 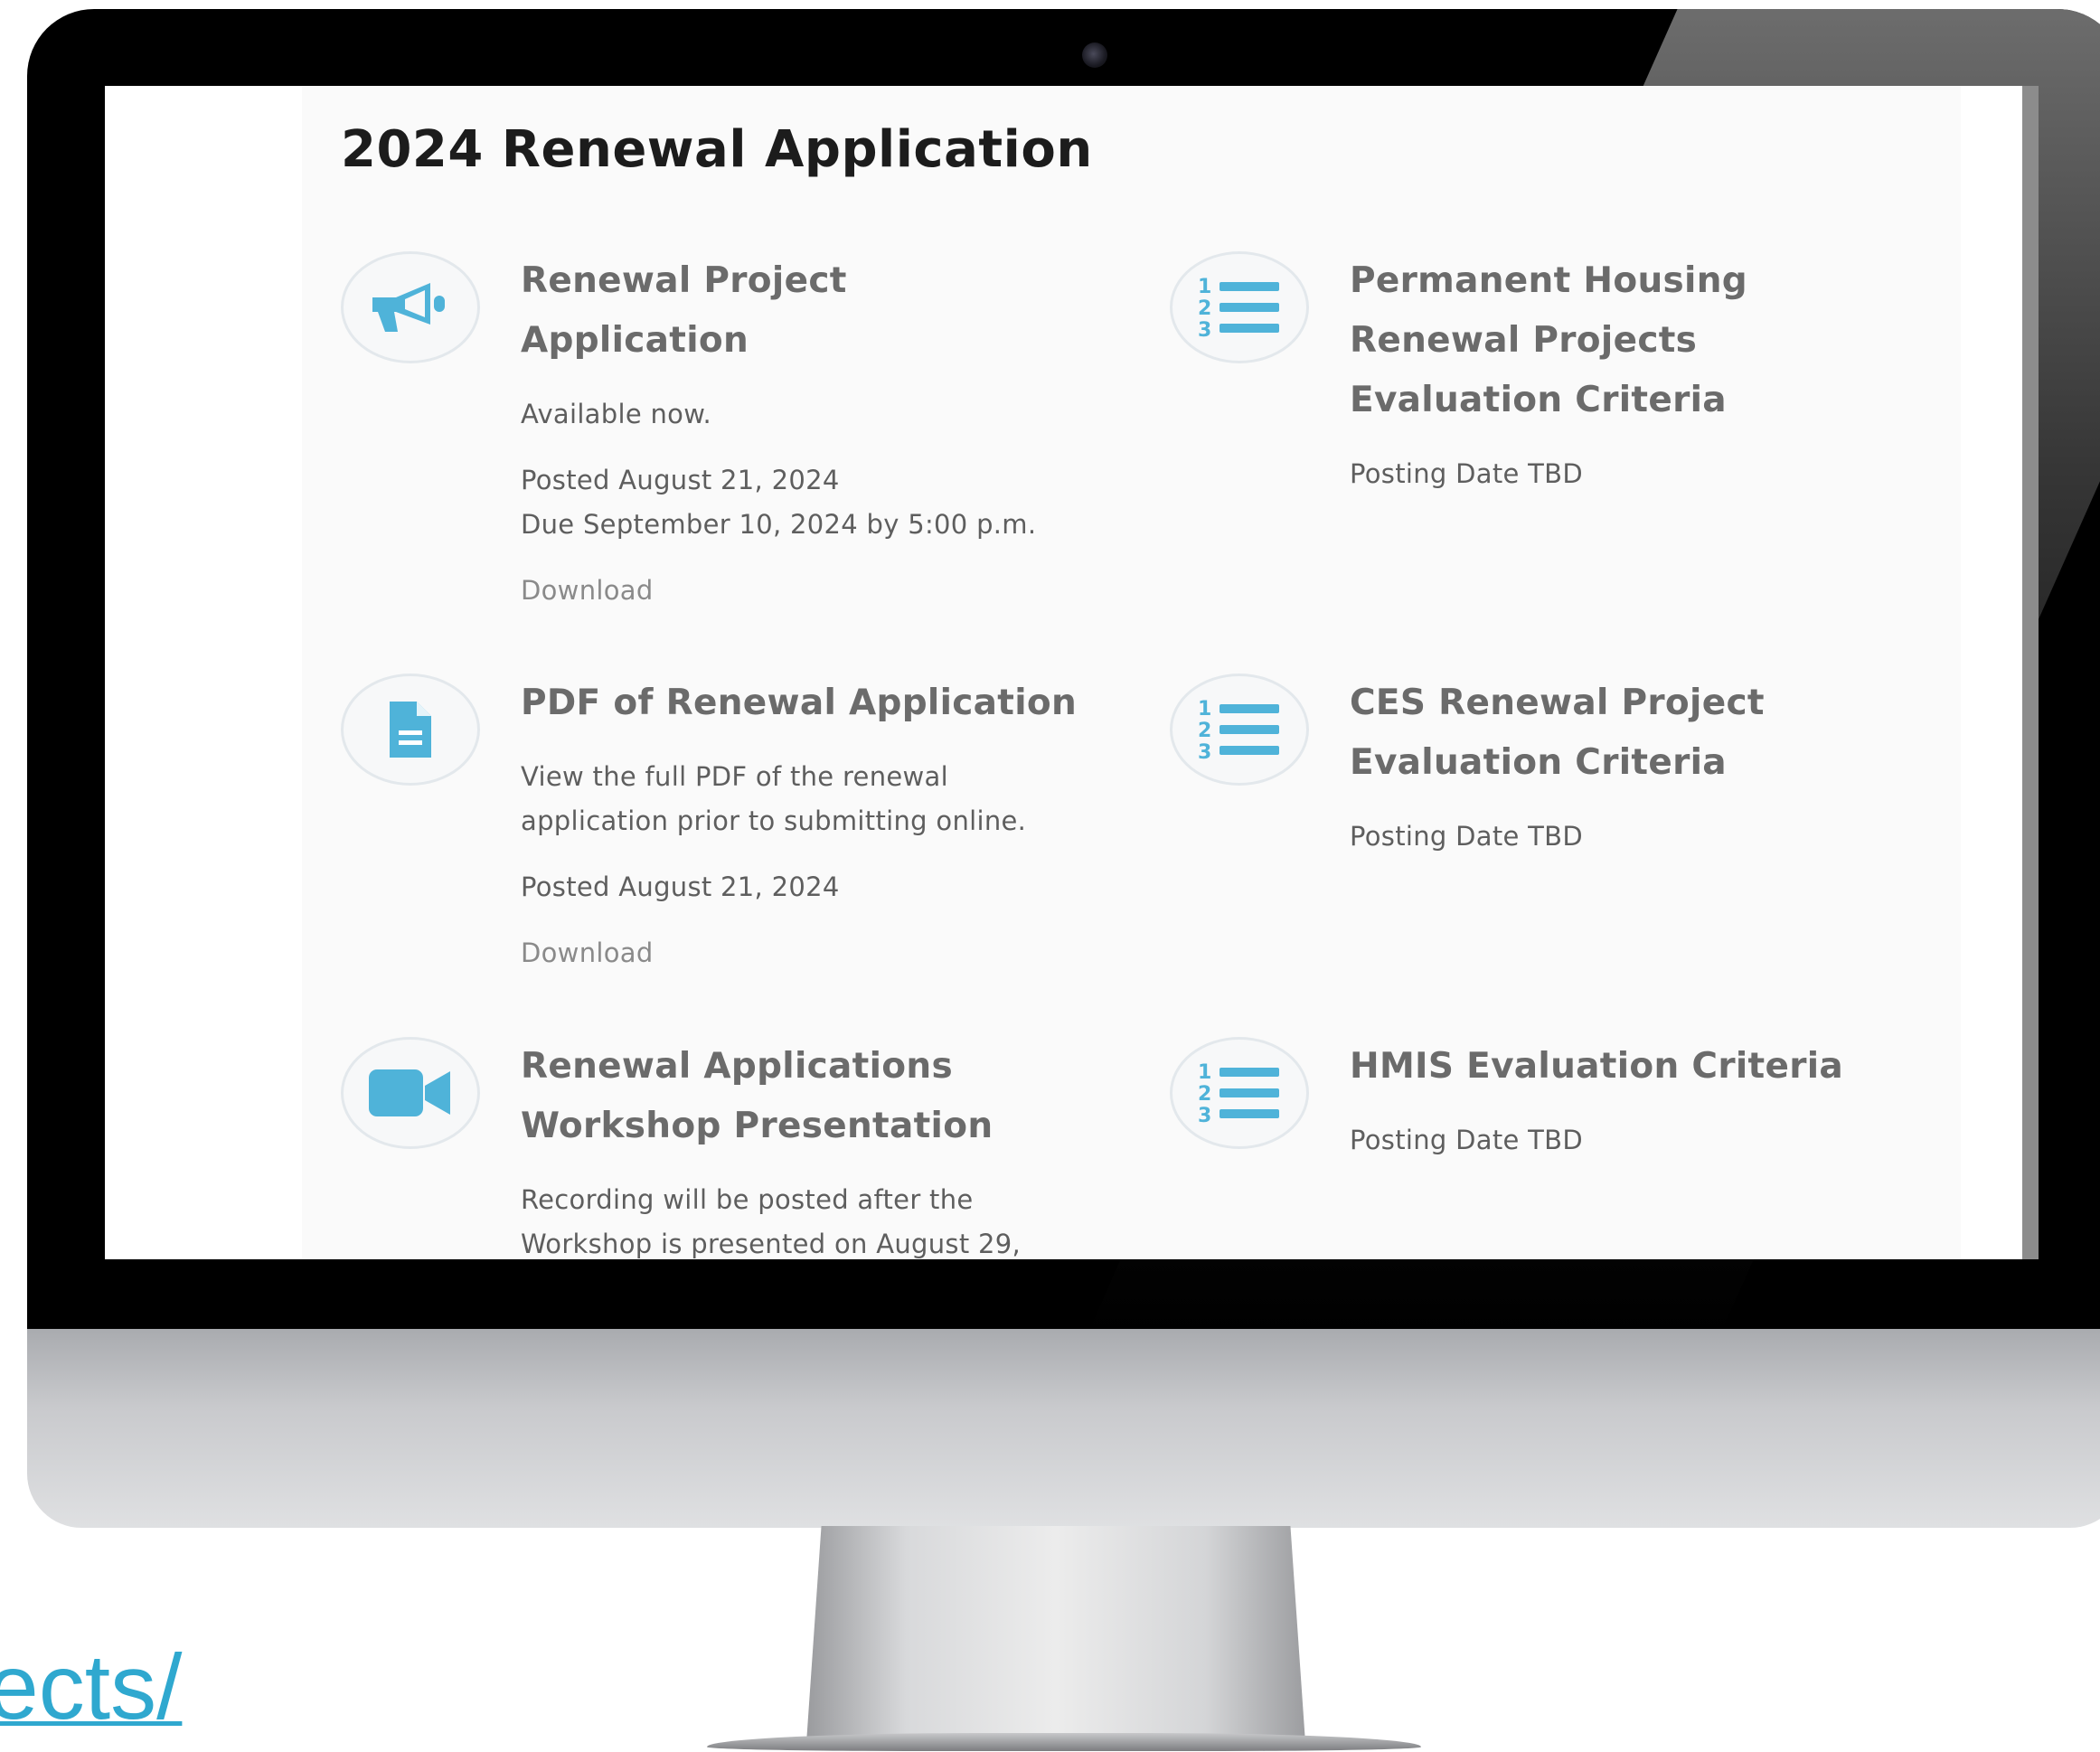 I want to click on monitor-stand, so click(x=1055, y=1634).